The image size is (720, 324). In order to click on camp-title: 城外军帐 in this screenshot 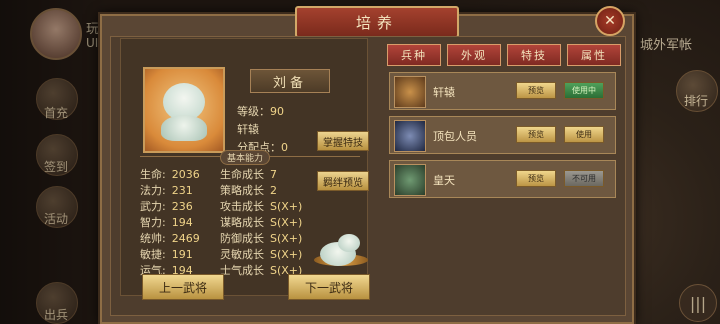, I will do `click(666, 45)`.